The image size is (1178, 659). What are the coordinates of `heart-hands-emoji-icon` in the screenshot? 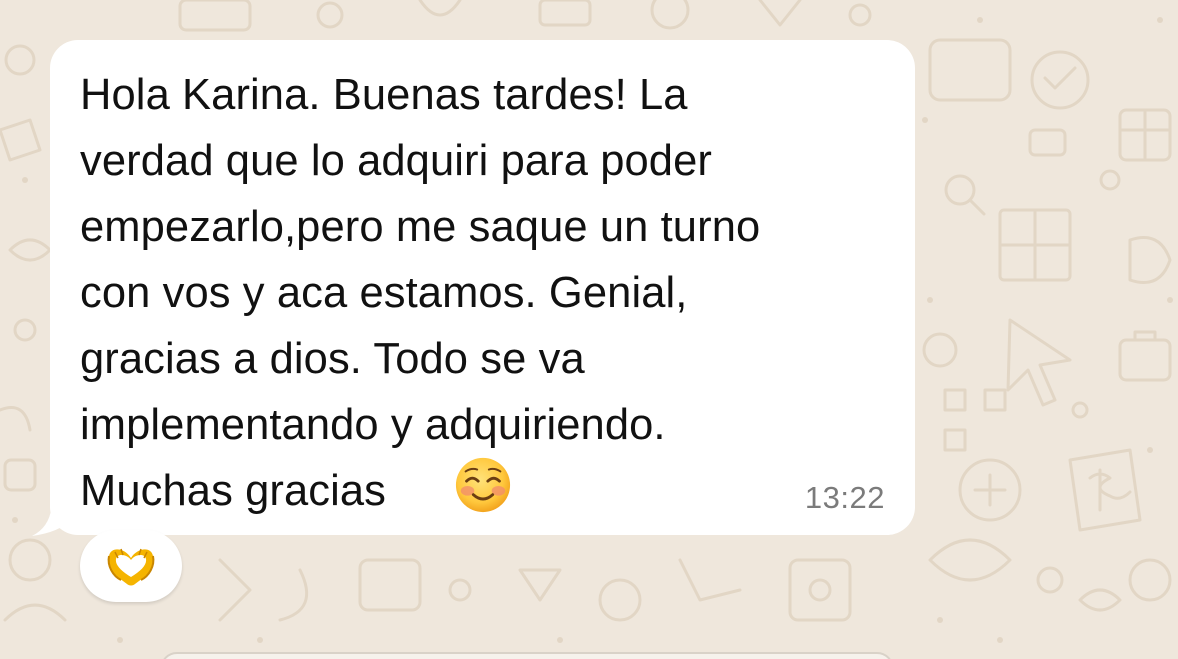 It's located at (131, 567).